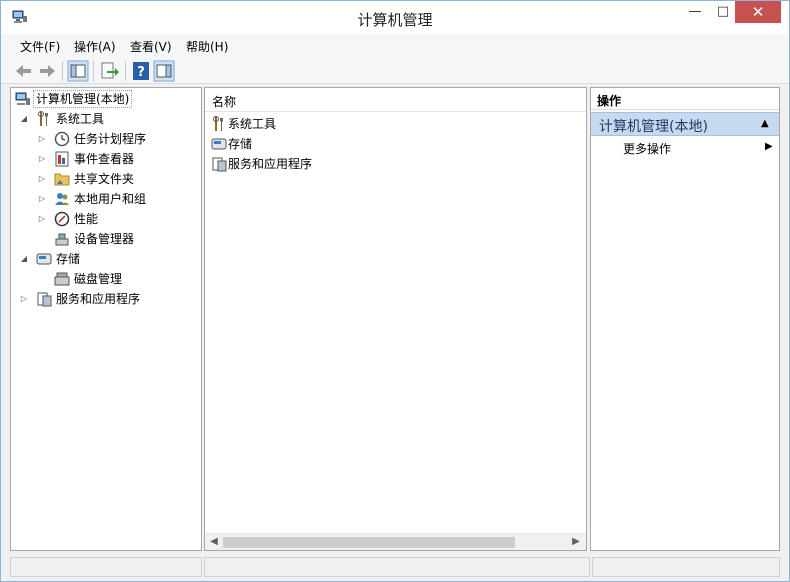 This screenshot has height=582, width=790. I want to click on tree-label-task-scheduler: 任务计划程序, so click(110, 139).